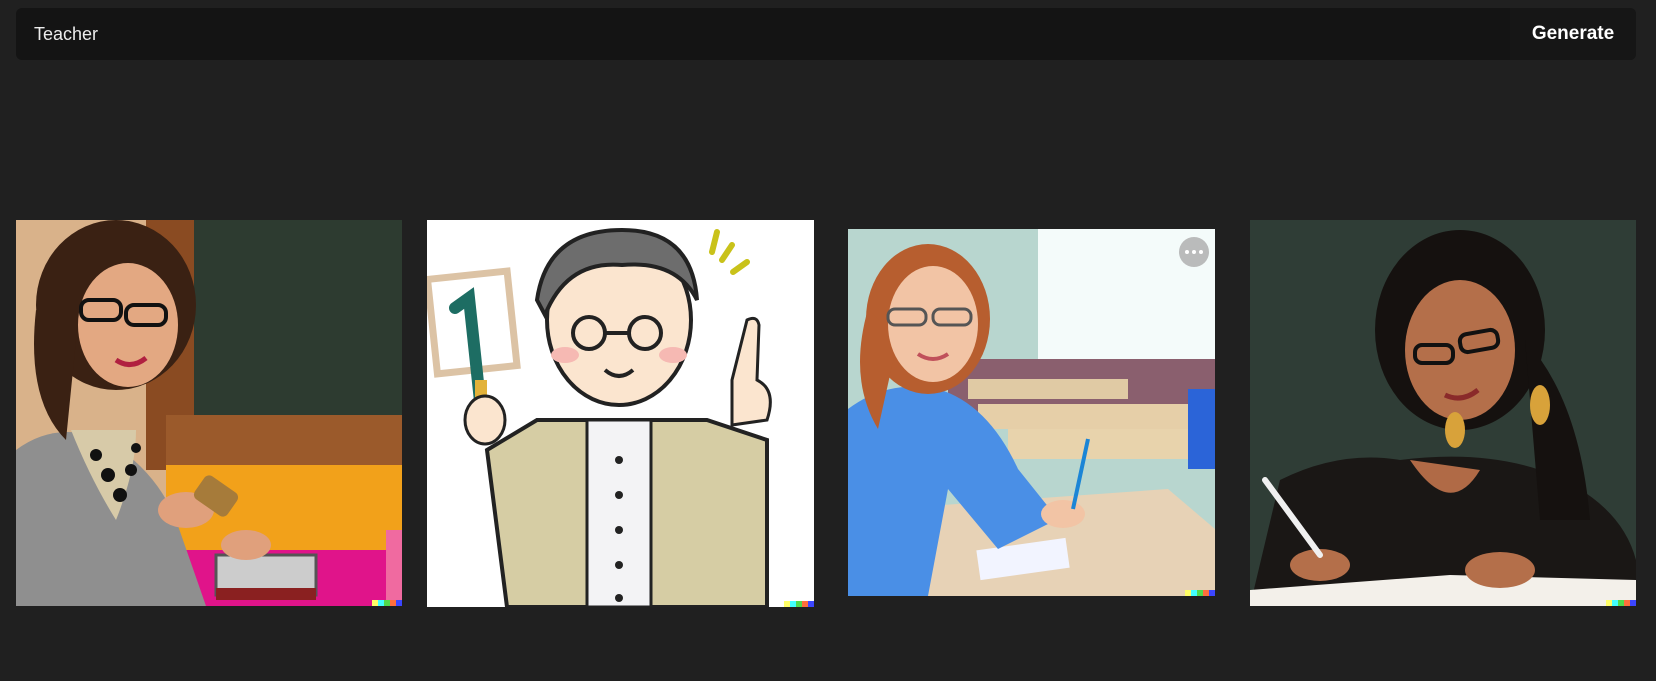  Describe the element at coordinates (1194, 252) in the screenshot. I see `more-options-button` at that location.